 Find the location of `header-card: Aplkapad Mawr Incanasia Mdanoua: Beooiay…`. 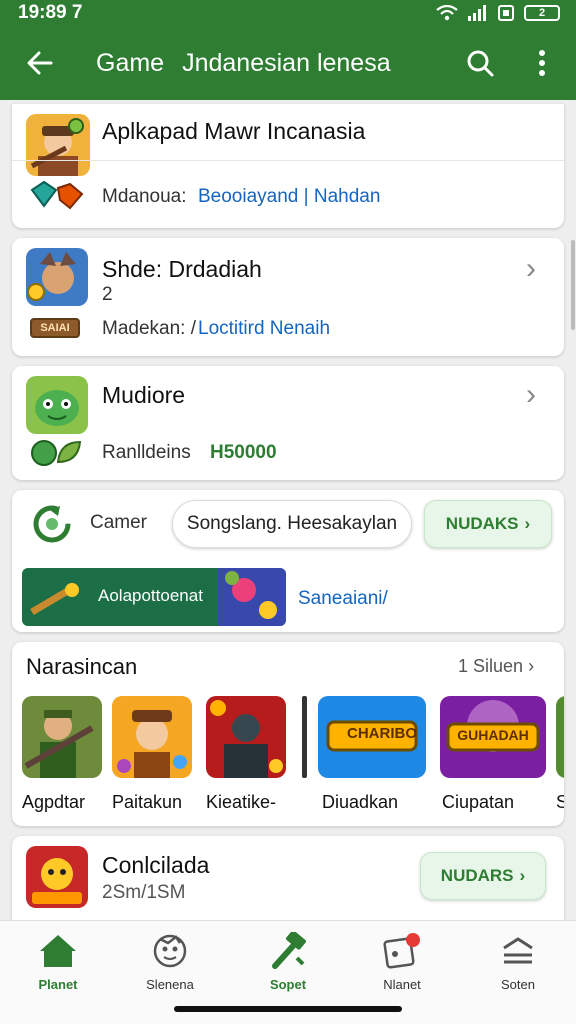

header-card: Aplkapad Mawr Incanasia Mdanoua: Beooiay… is located at coordinates (288, 166).